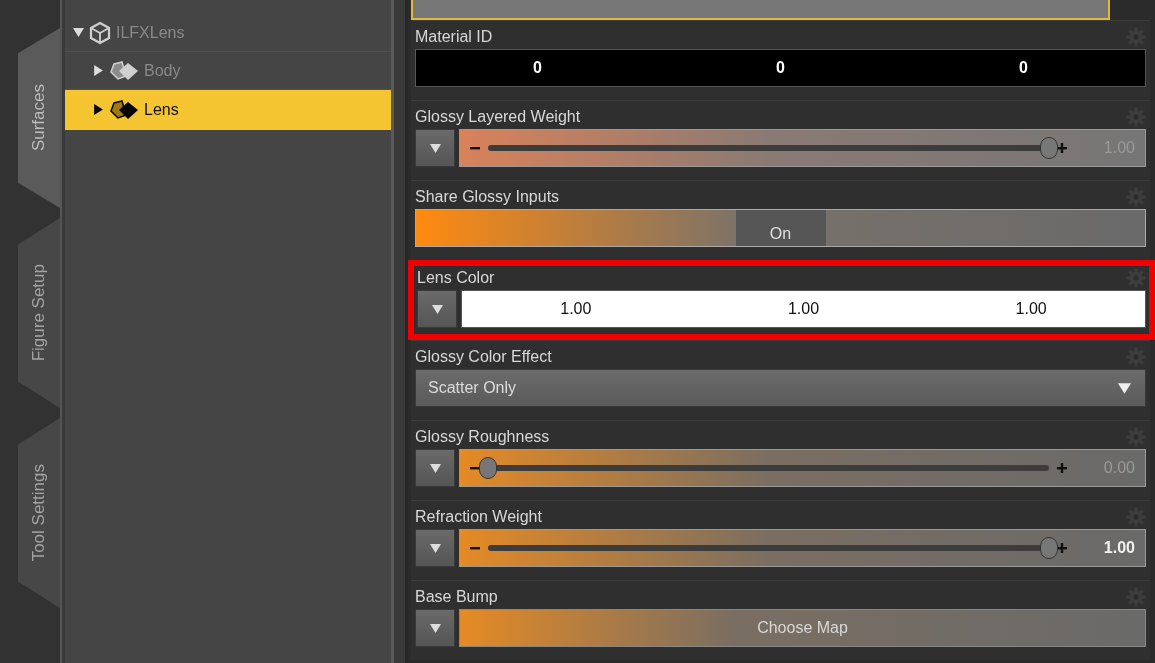 This screenshot has width=1155, height=663. What do you see at coordinates (760, 10) in the screenshot?
I see `input-field` at bounding box center [760, 10].